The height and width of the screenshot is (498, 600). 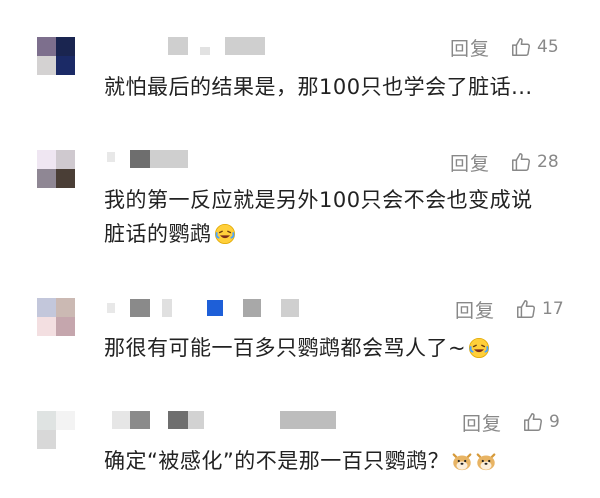 I want to click on comment-text-line: 确定“被感化”的不是那一百只鹦鹉？, so click(x=277, y=461).